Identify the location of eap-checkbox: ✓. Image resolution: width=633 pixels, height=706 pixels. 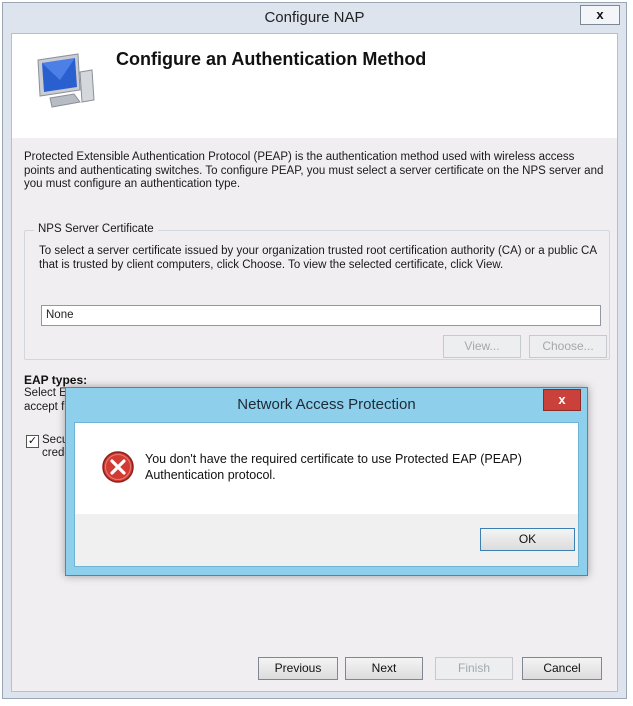
(32, 441).